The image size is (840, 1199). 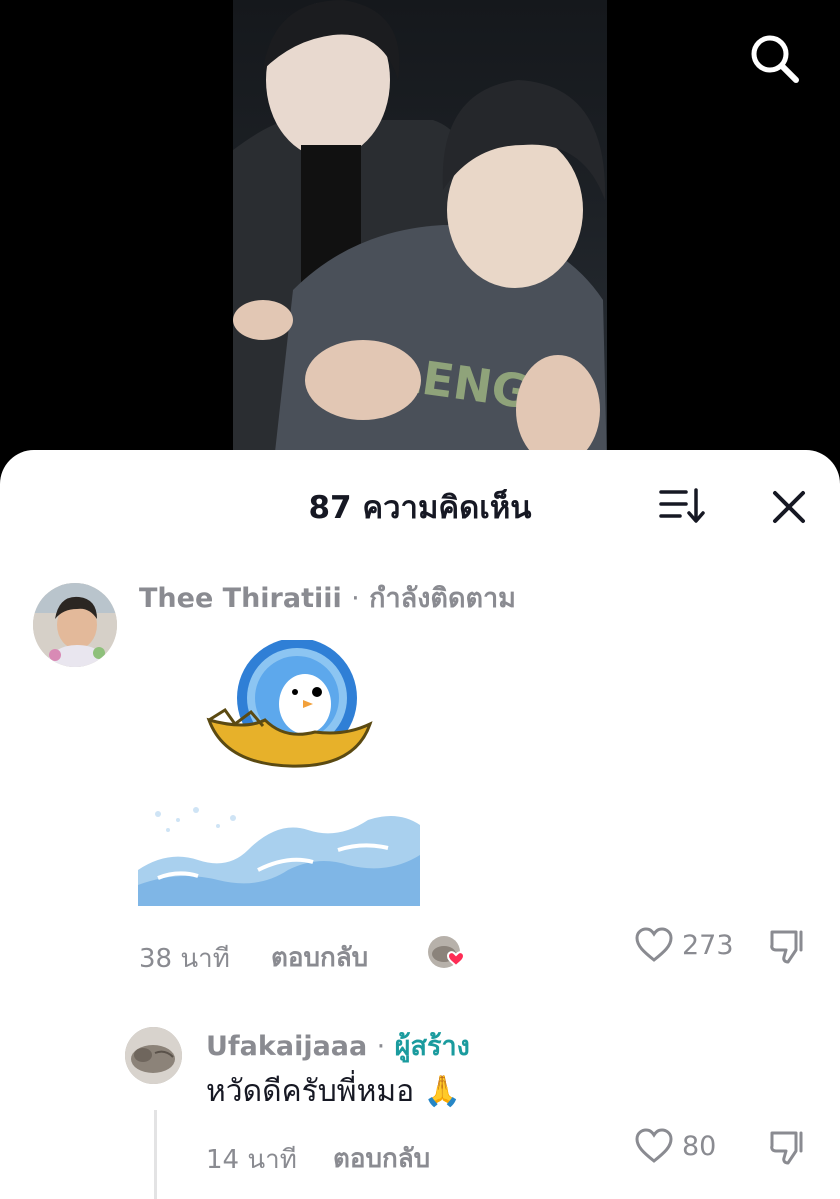 I want to click on like-button: 273, so click(x=684, y=945).